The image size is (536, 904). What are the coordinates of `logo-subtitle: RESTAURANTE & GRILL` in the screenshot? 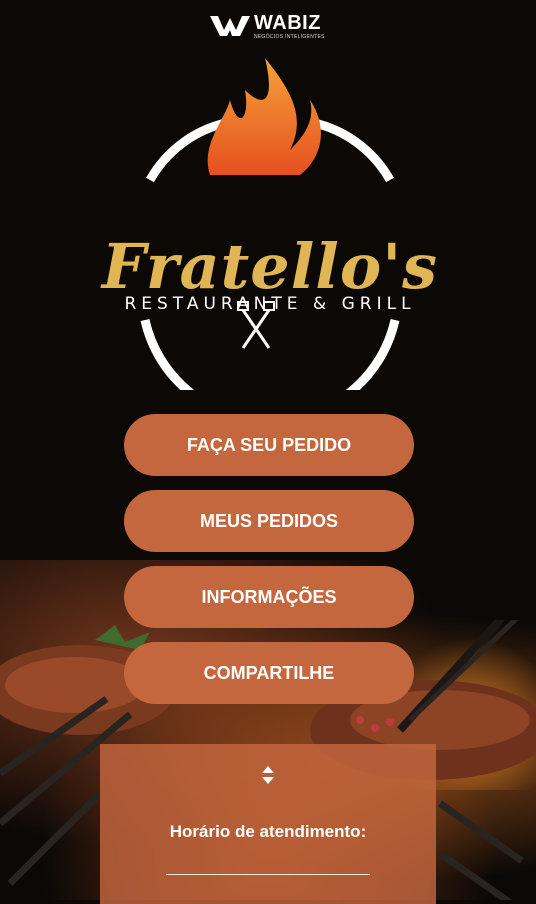 It's located at (270, 304).